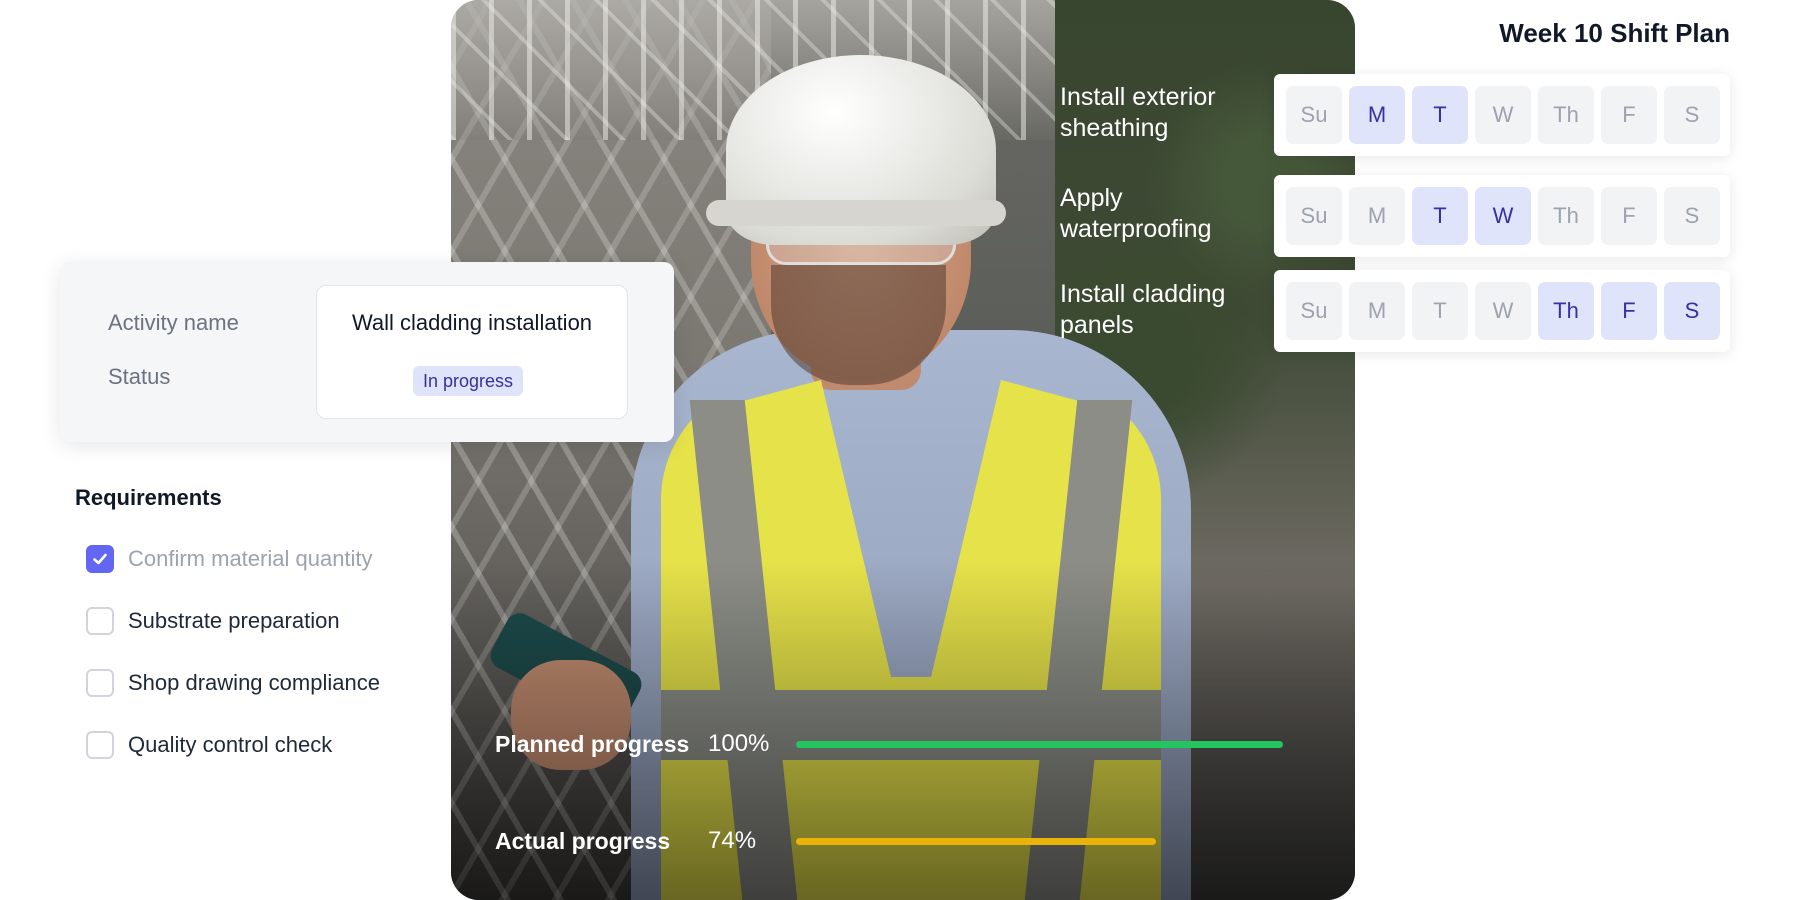 This screenshot has width=1800, height=900. What do you see at coordinates (468, 381) in the screenshot?
I see `status-badge: In progress` at bounding box center [468, 381].